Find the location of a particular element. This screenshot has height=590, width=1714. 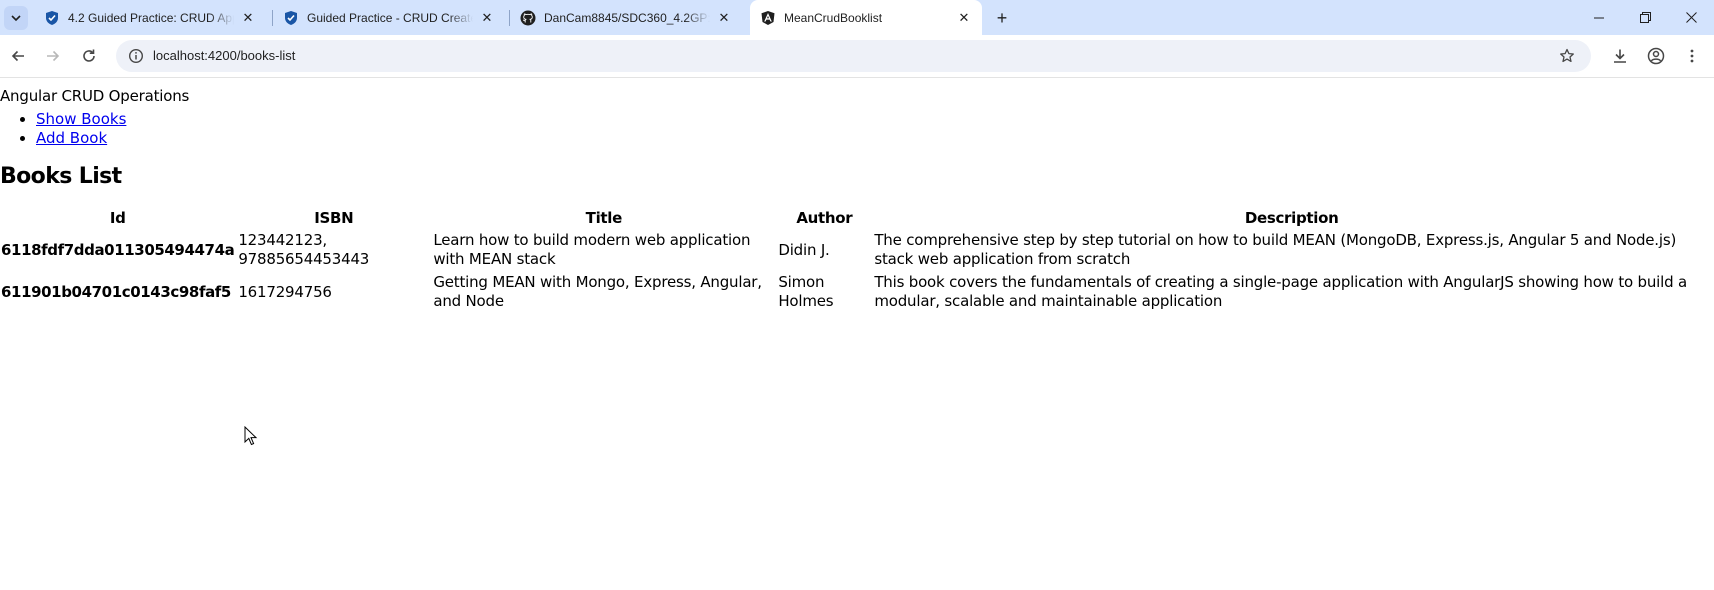

download-icon is located at coordinates (1620, 56).